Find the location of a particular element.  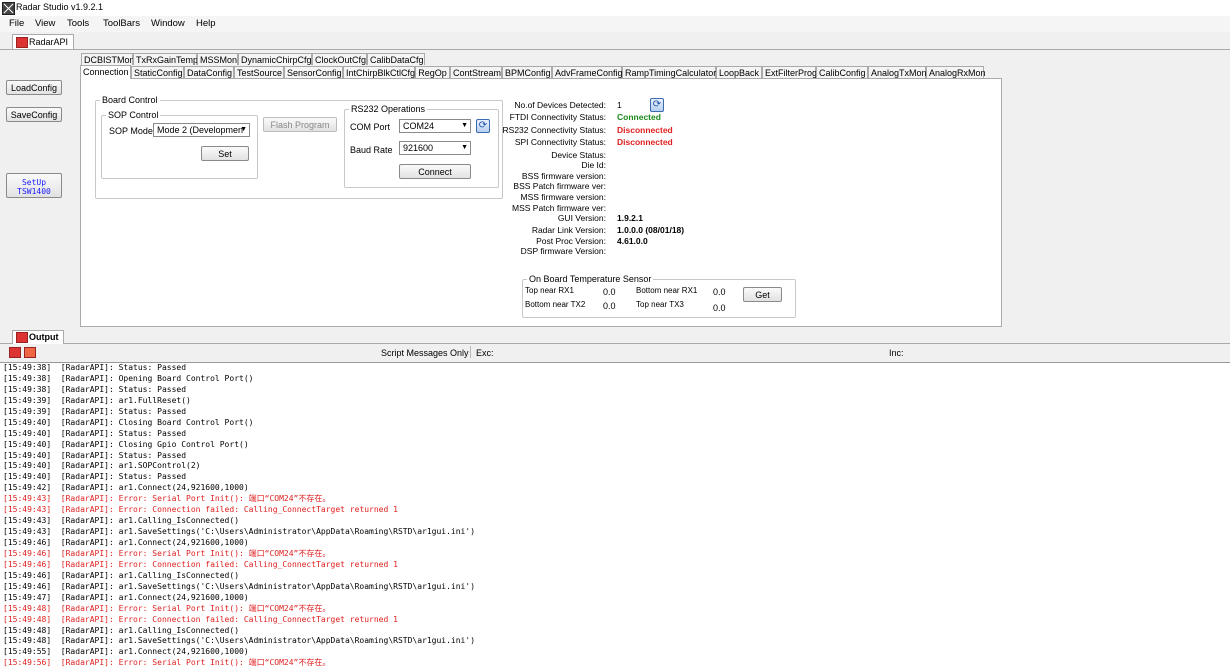

baud-rate-select: 921600 ▼ is located at coordinates (435, 148).